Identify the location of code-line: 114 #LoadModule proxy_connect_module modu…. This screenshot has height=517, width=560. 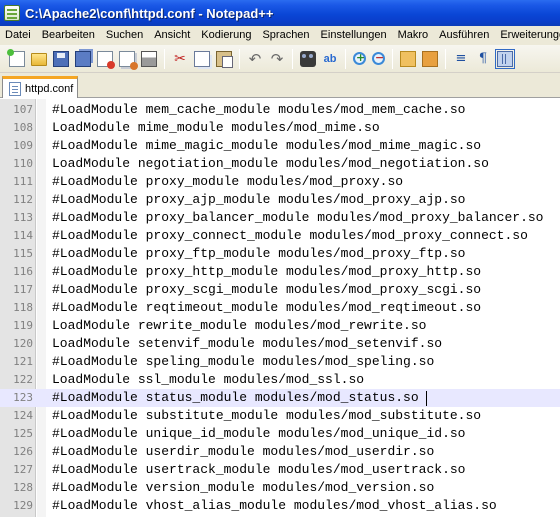
(280, 236).